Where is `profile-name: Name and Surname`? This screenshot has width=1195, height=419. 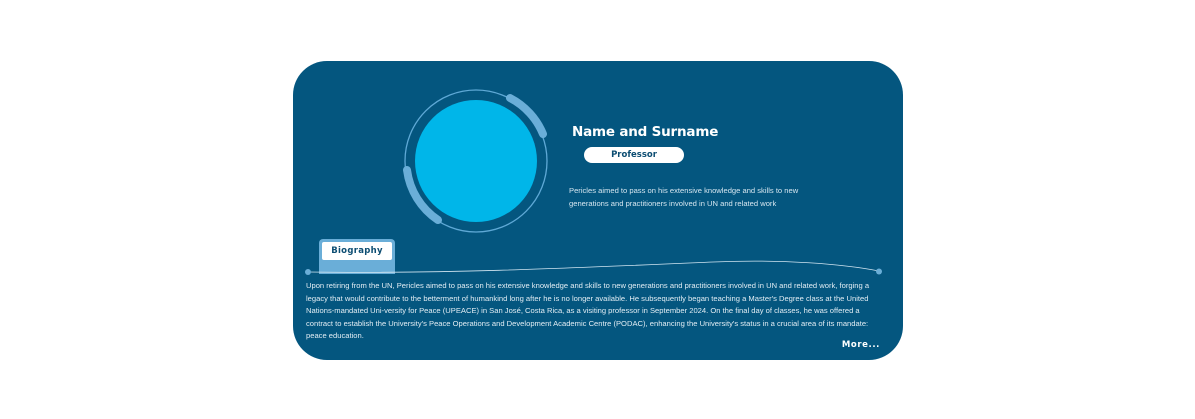
profile-name: Name and Surname is located at coordinates (645, 132).